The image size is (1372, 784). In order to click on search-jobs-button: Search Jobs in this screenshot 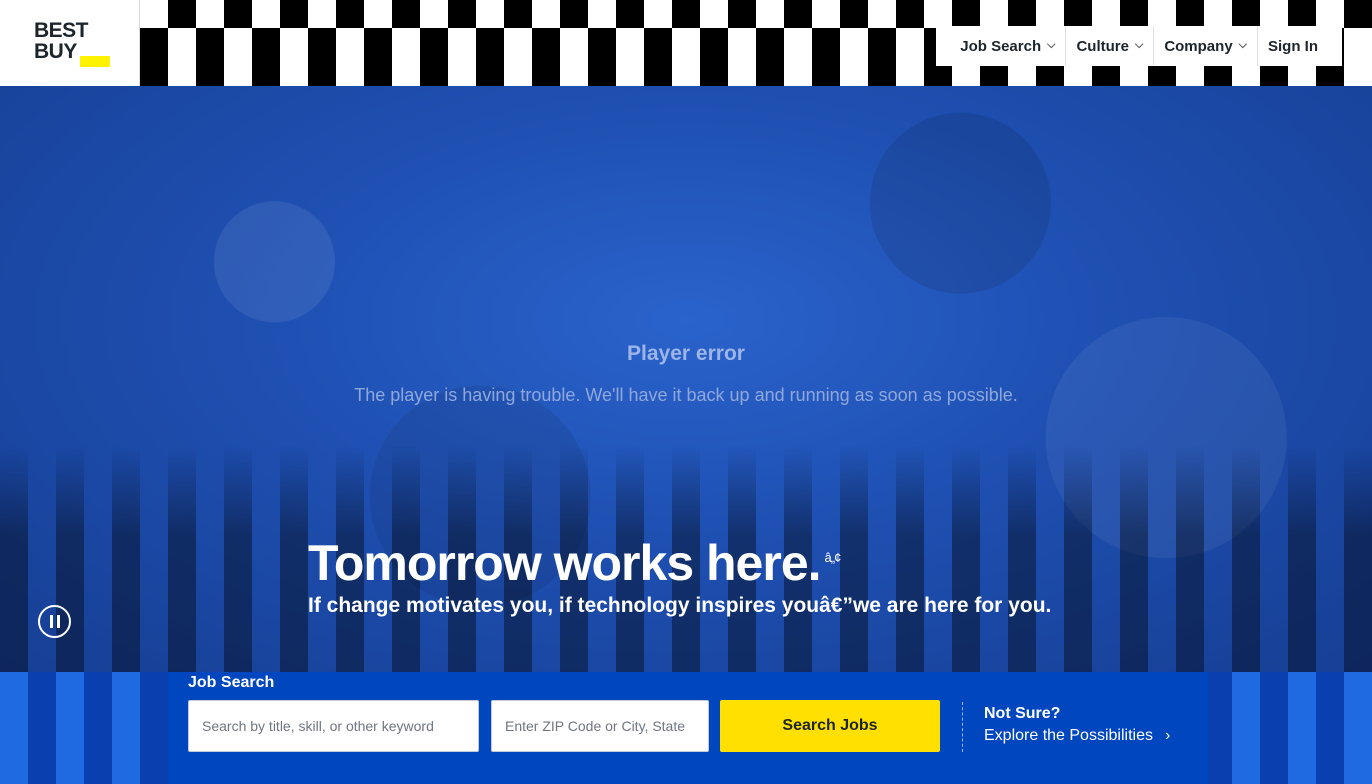, I will do `click(830, 726)`.